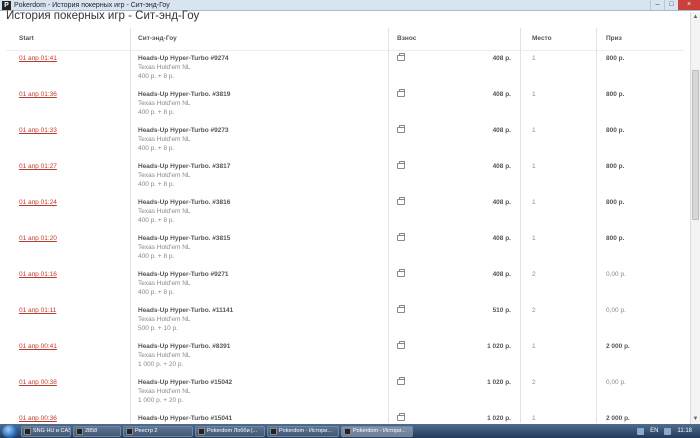 The image size is (700, 438). Describe the element at coordinates (186, 310) in the screenshot. I see `tournament-name: Heads-Up Hyper-Turbo. #11141` at that location.